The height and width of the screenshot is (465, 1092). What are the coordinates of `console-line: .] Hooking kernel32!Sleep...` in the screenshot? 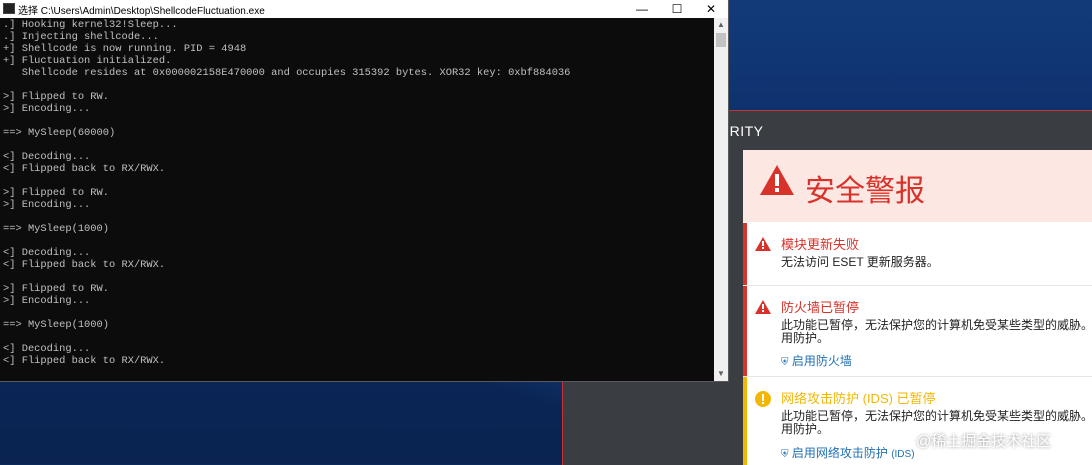 It's located at (90, 25).